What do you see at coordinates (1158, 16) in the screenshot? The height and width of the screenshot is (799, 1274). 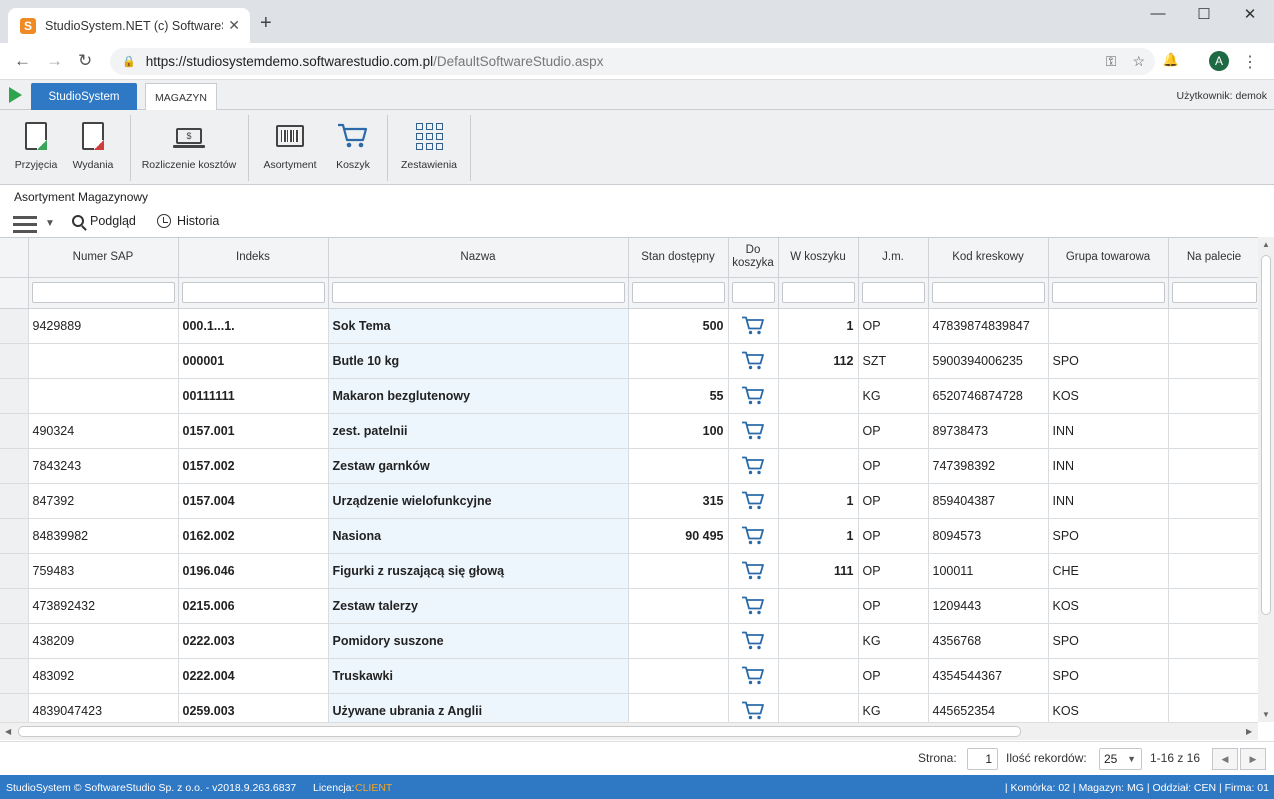 I see `minimize-icon: —` at bounding box center [1158, 16].